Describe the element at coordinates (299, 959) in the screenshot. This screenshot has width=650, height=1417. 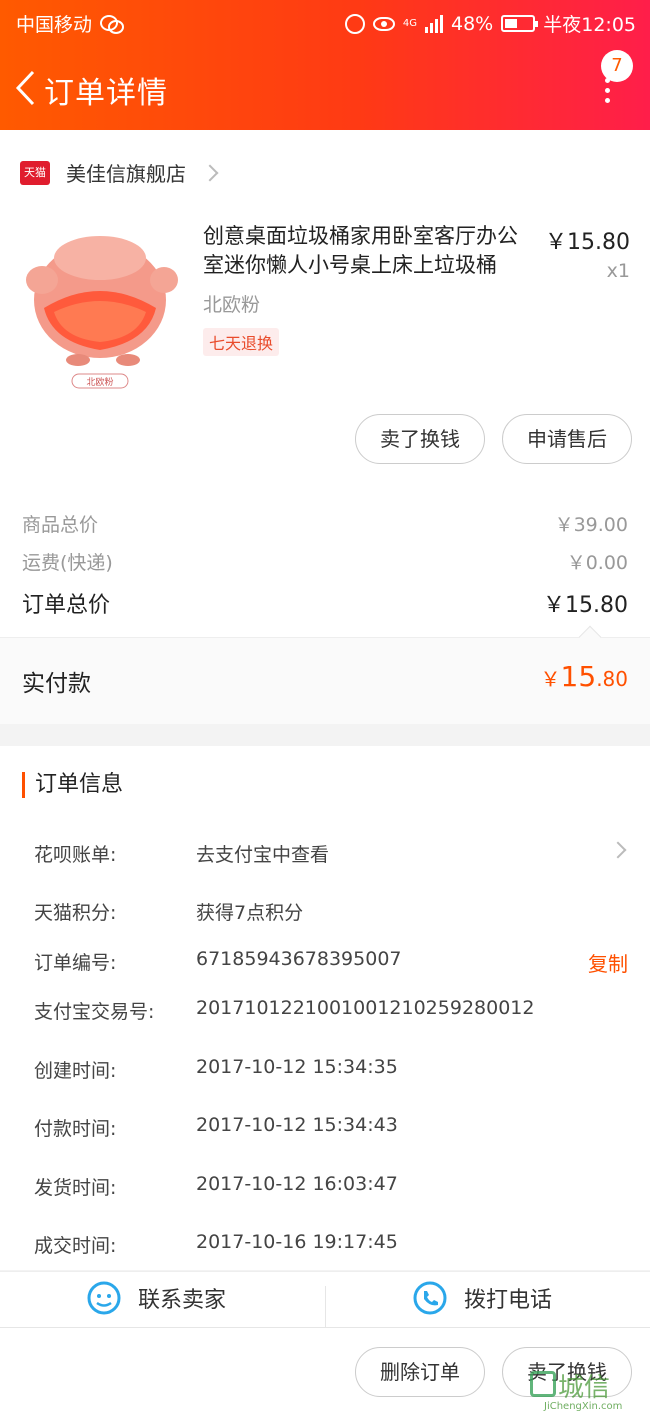
I see `order-number-value: 67185943678395007` at that location.